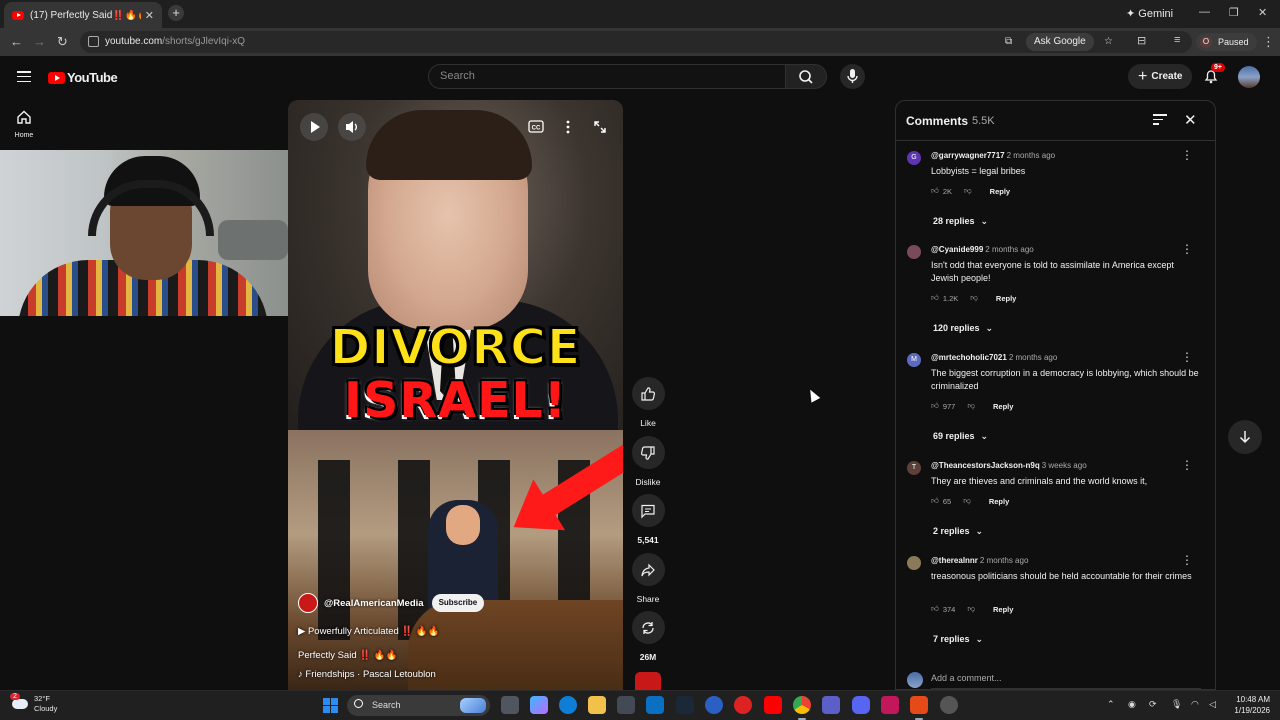  I want to click on gtr-app-icon, so click(743, 705).